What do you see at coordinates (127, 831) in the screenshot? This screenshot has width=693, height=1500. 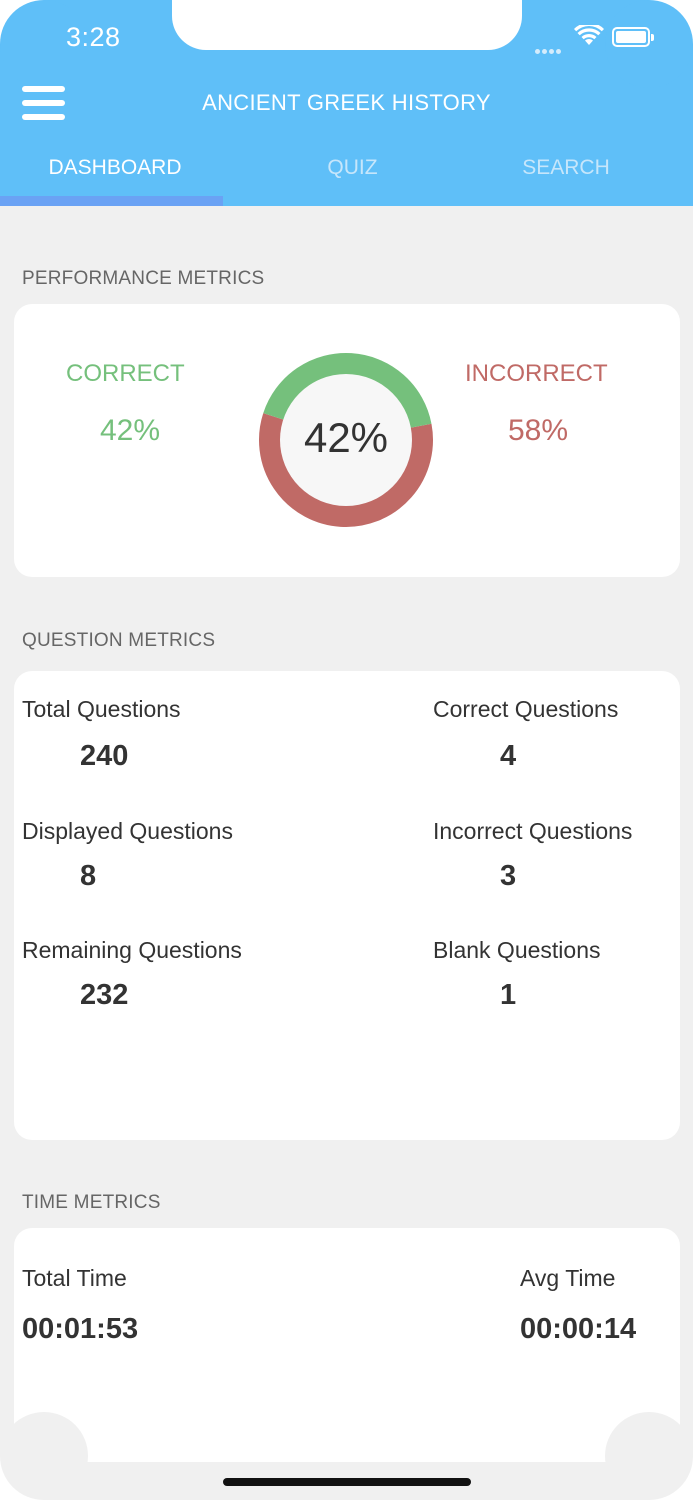 I see `displayed-questions-label: Displayed Questions` at bounding box center [127, 831].